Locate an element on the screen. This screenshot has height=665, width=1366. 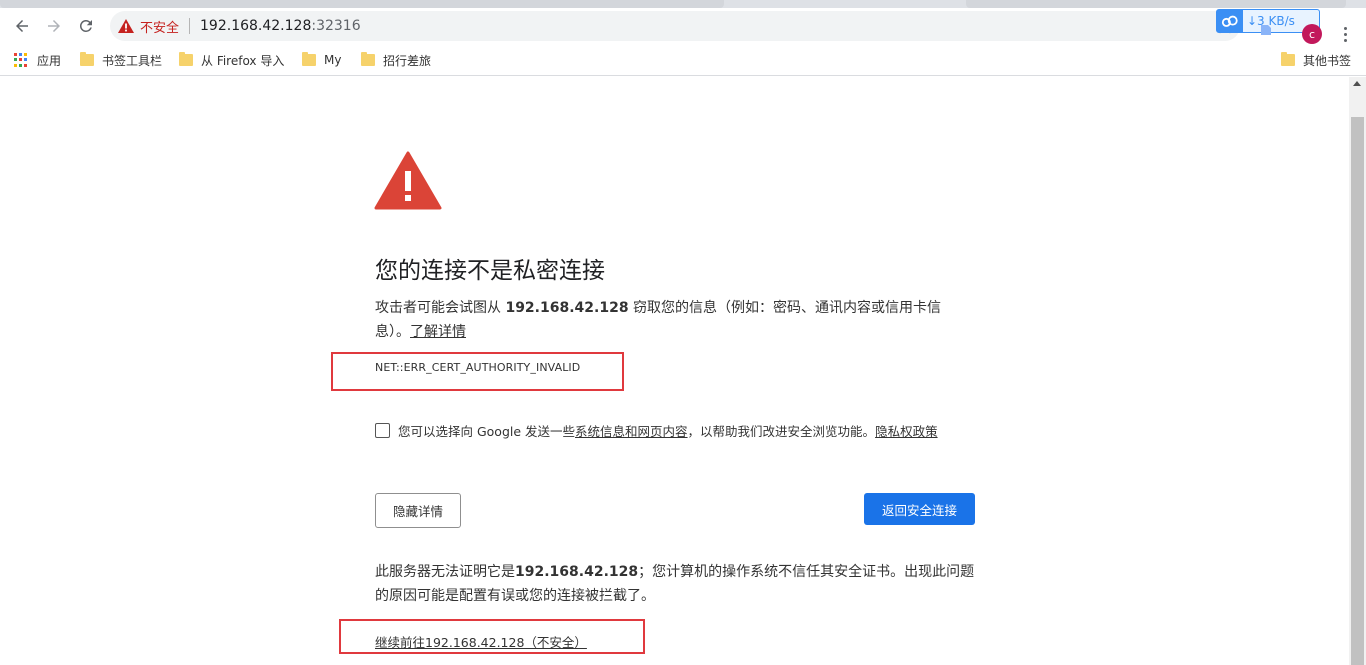
bookmark-apps: 应用 is located at coordinates (37, 60).